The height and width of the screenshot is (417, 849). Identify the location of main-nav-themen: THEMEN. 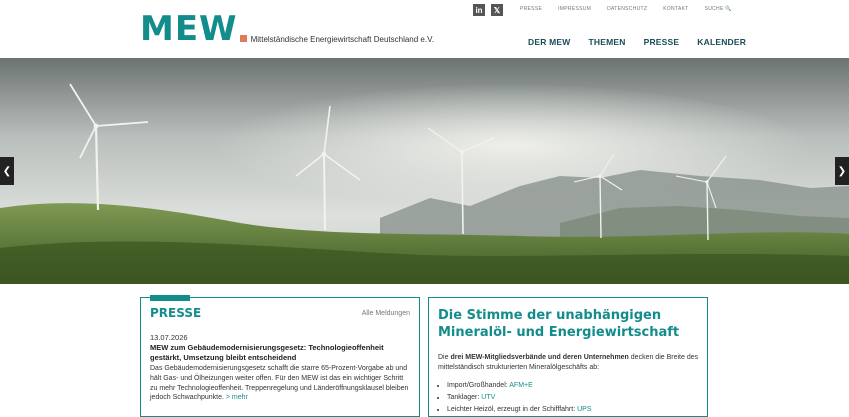
(606, 42).